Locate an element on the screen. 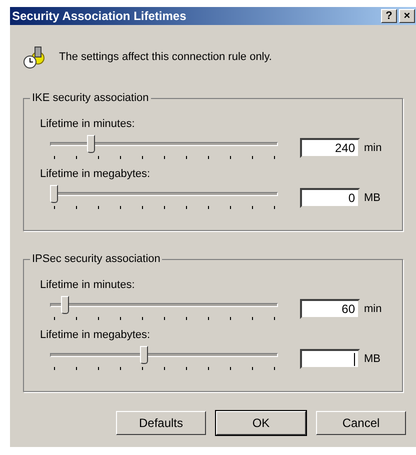 Image resolution: width=416 pixels, height=455 pixels. dialog-button: Defaults is located at coordinates (161, 423).